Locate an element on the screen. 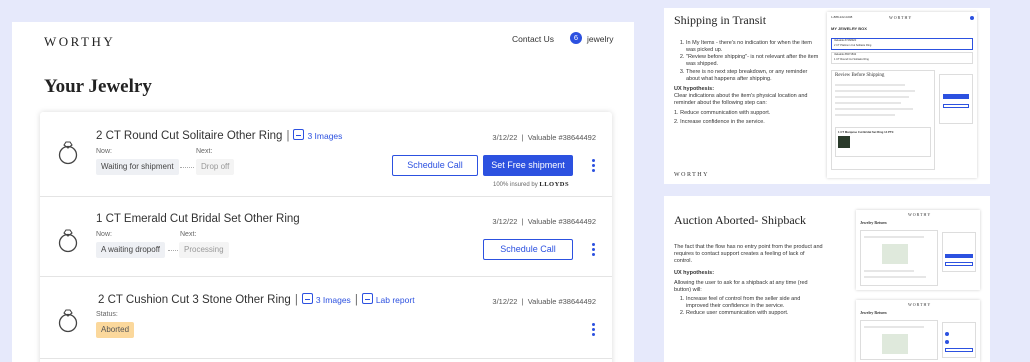 This screenshot has height=362, width=1030. contact-us-link: Contact Us is located at coordinates (533, 39).